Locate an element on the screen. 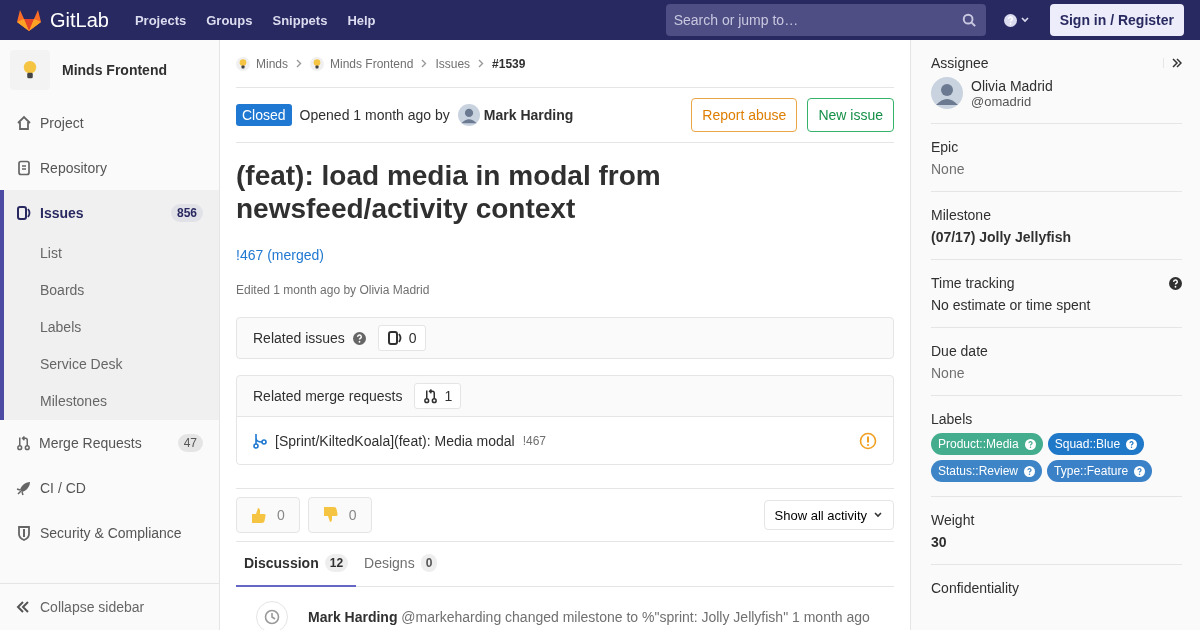  breadcrumb-link: #1539 is located at coordinates (509, 63).